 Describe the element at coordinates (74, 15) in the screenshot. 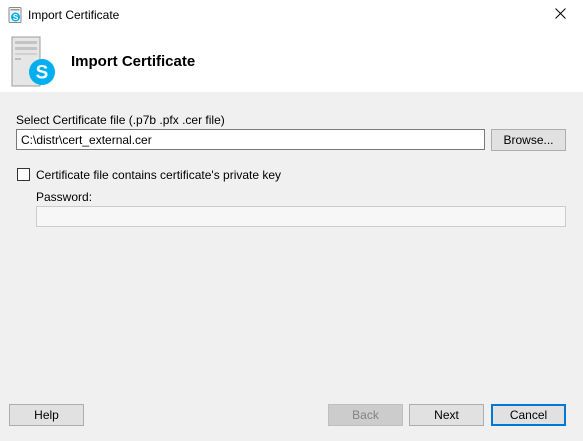

I see `window-title: Import Certificate` at that location.